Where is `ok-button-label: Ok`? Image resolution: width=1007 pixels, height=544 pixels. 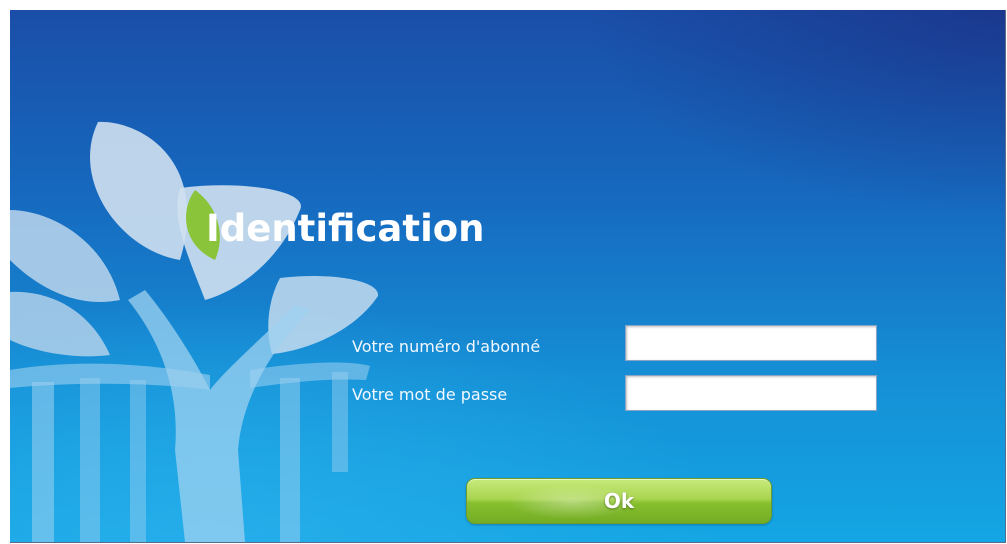 ok-button-label: Ok is located at coordinates (619, 501).